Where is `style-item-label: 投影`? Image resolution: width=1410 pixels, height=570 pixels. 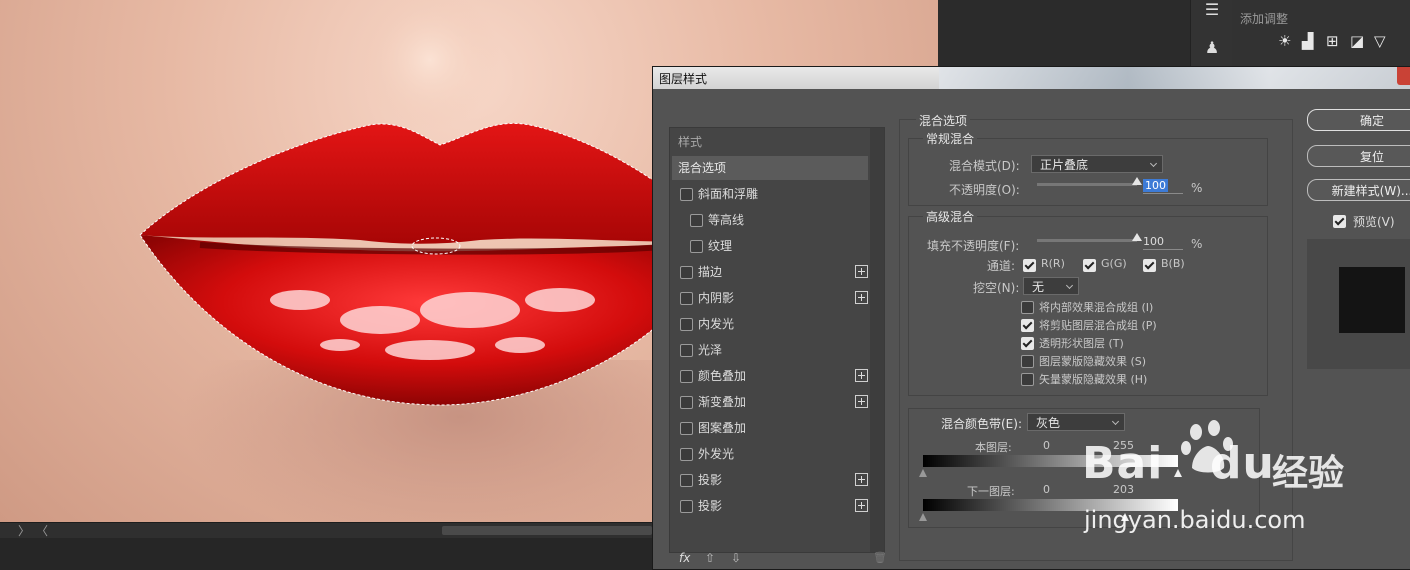 style-item-label: 投影 is located at coordinates (710, 506).